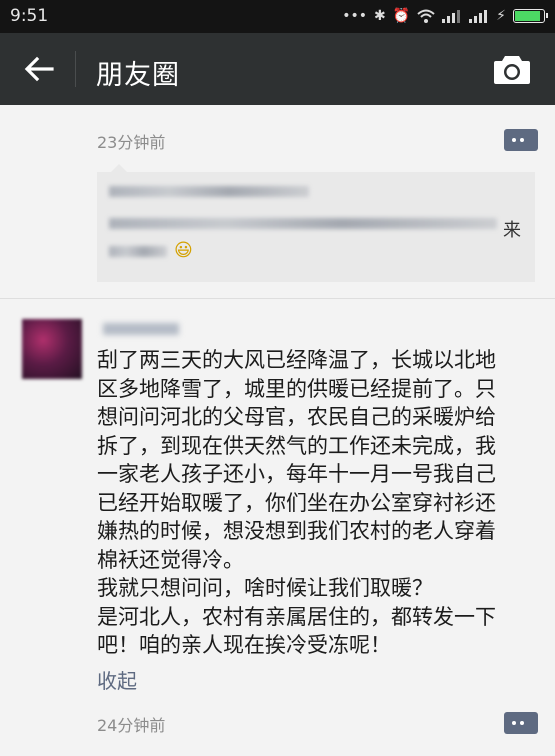  What do you see at coordinates (75, 69) in the screenshot?
I see `action-bar-divider` at bounding box center [75, 69].